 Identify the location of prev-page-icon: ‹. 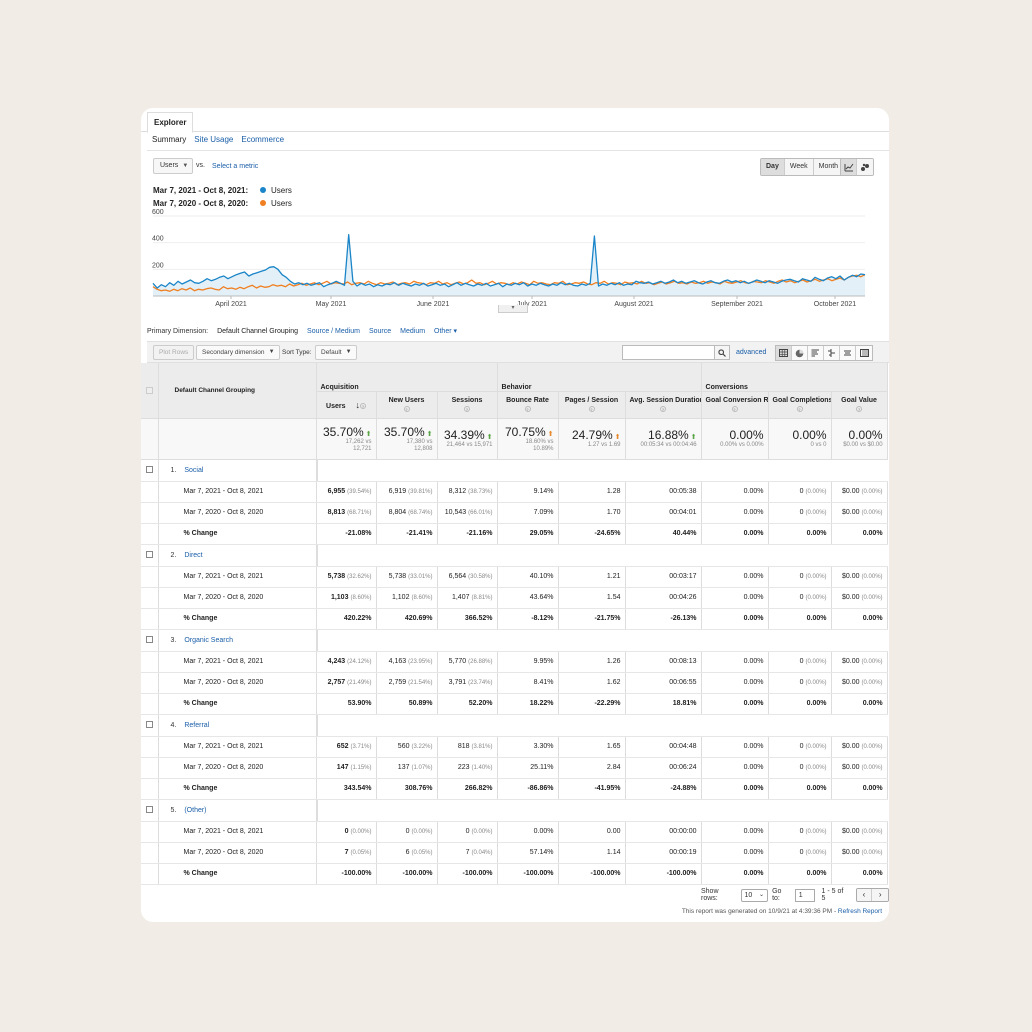
(864, 895).